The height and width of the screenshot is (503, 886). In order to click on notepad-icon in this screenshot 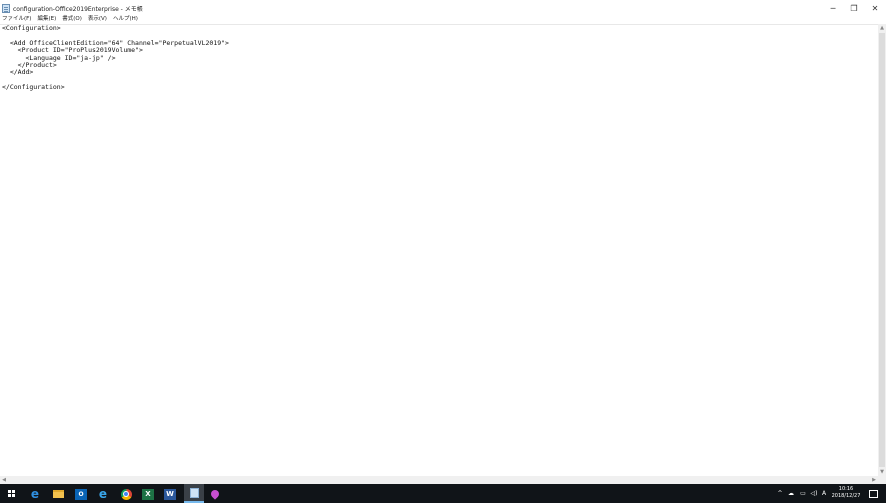, I will do `click(6, 8)`.